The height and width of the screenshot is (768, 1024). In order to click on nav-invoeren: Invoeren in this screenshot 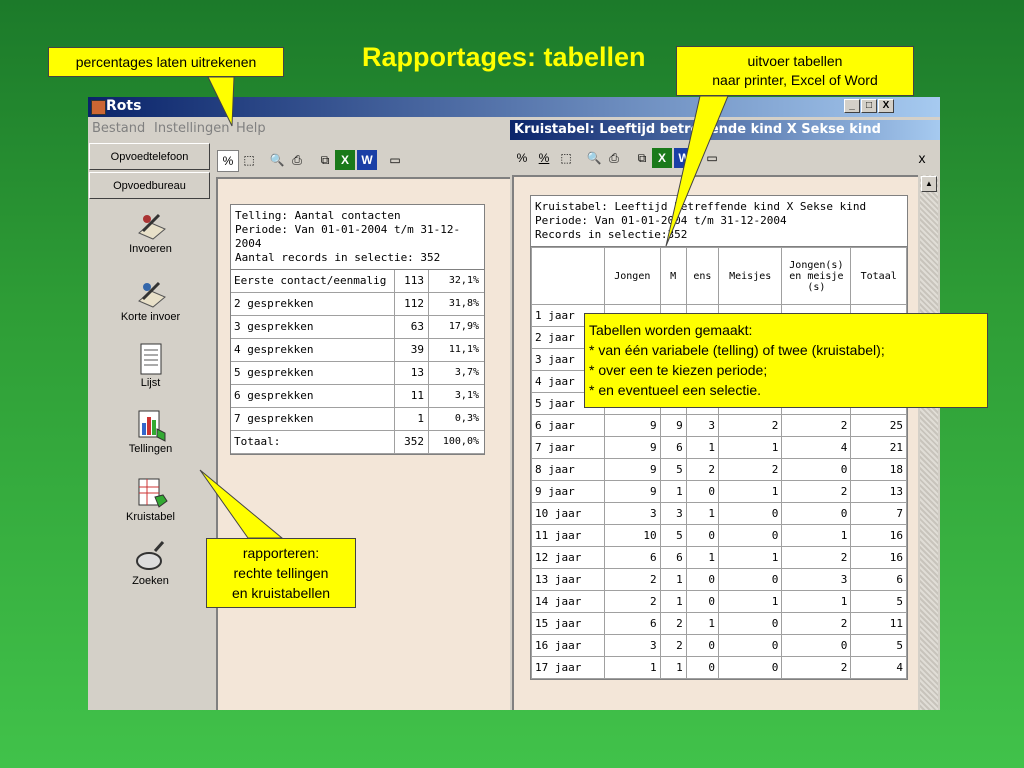, I will do `click(150, 231)`.